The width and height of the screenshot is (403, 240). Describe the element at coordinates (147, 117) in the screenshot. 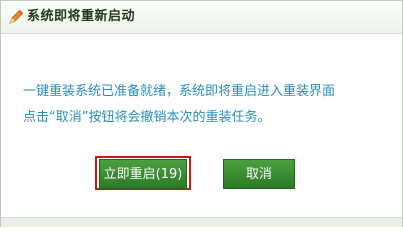

I see `message-line-2: 点击“取消”按钮将会撤销本次的重装任务。` at that location.